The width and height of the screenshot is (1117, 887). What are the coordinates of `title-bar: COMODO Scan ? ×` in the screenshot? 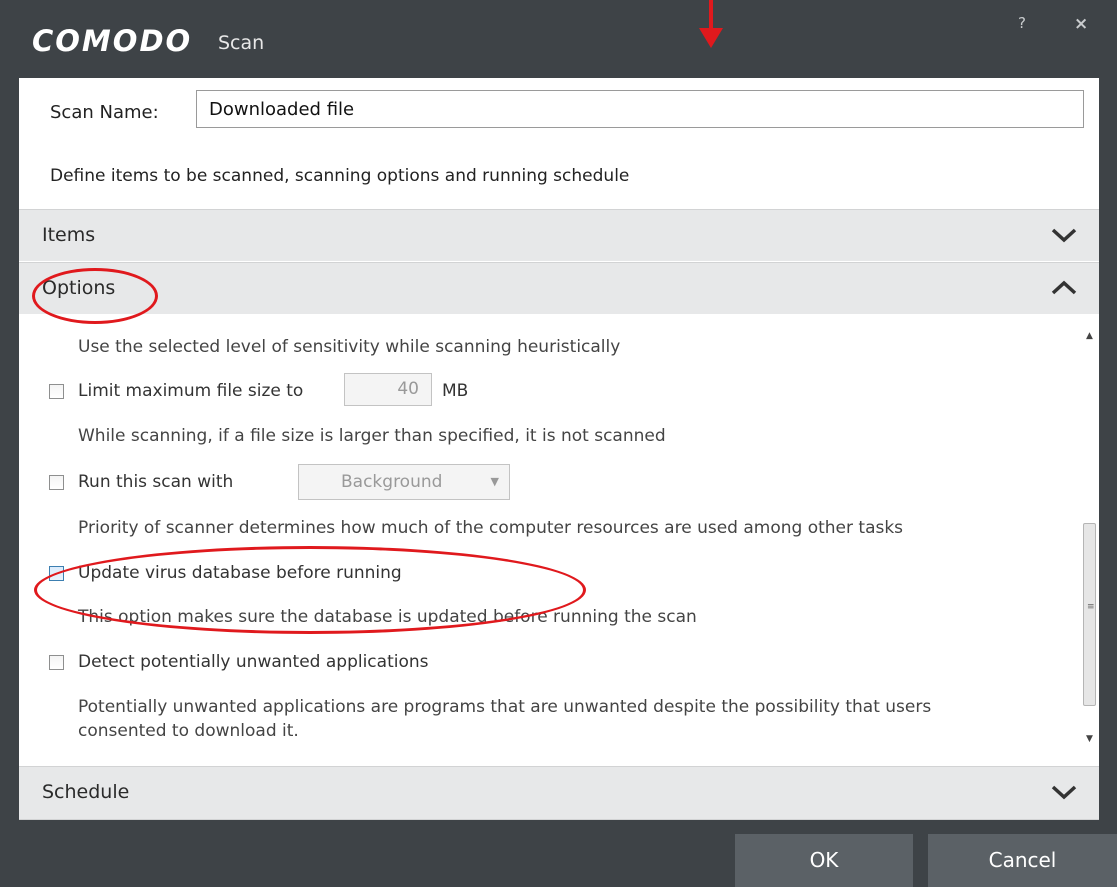 It's located at (558, 39).